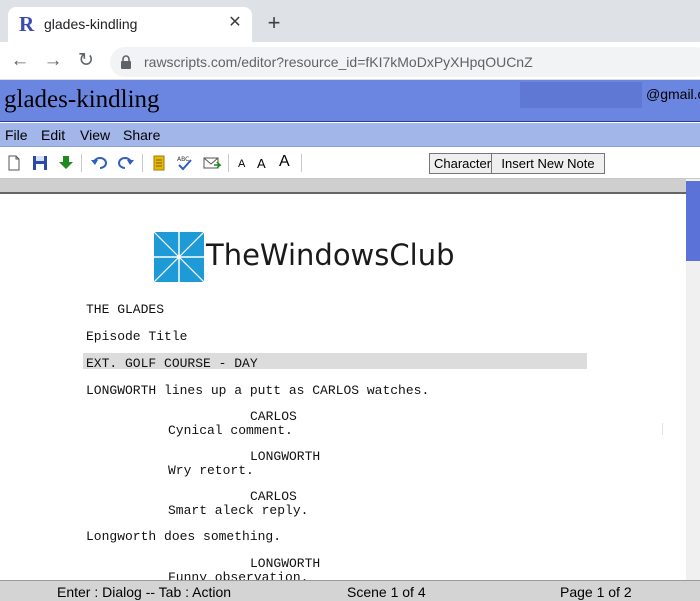 The image size is (700, 601). What do you see at coordinates (53, 61) in the screenshot?
I see `forward-arrow-icon: →` at bounding box center [53, 61].